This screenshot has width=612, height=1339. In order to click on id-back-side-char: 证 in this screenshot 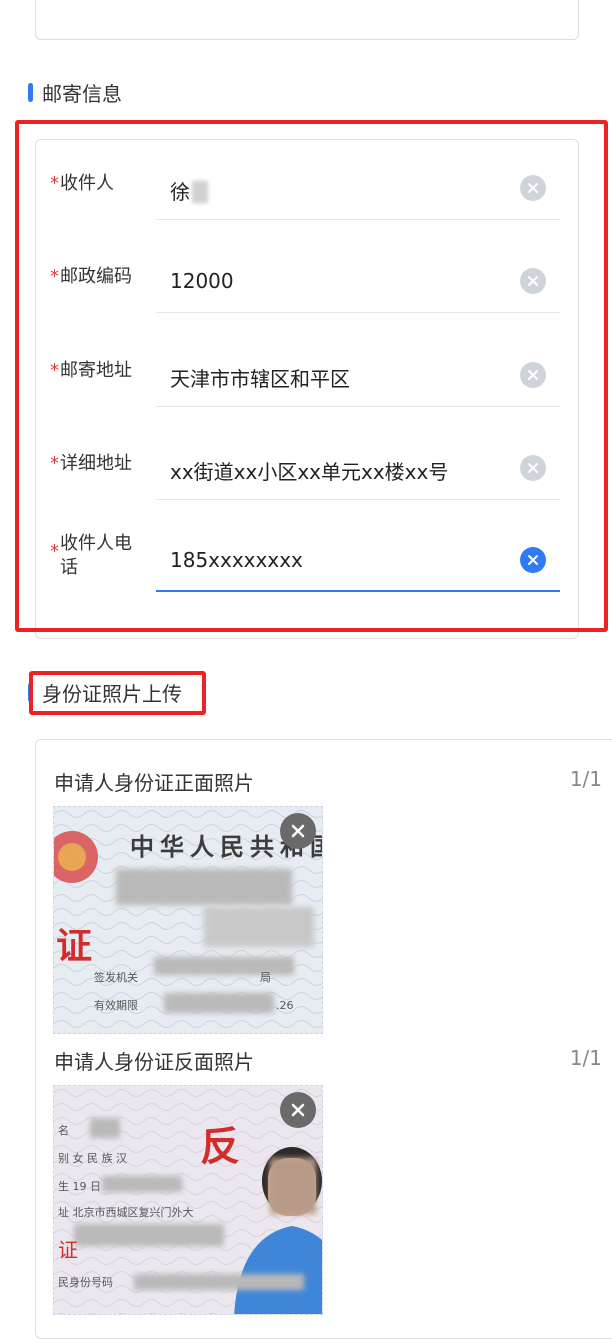, I will do `click(68, 1250)`.